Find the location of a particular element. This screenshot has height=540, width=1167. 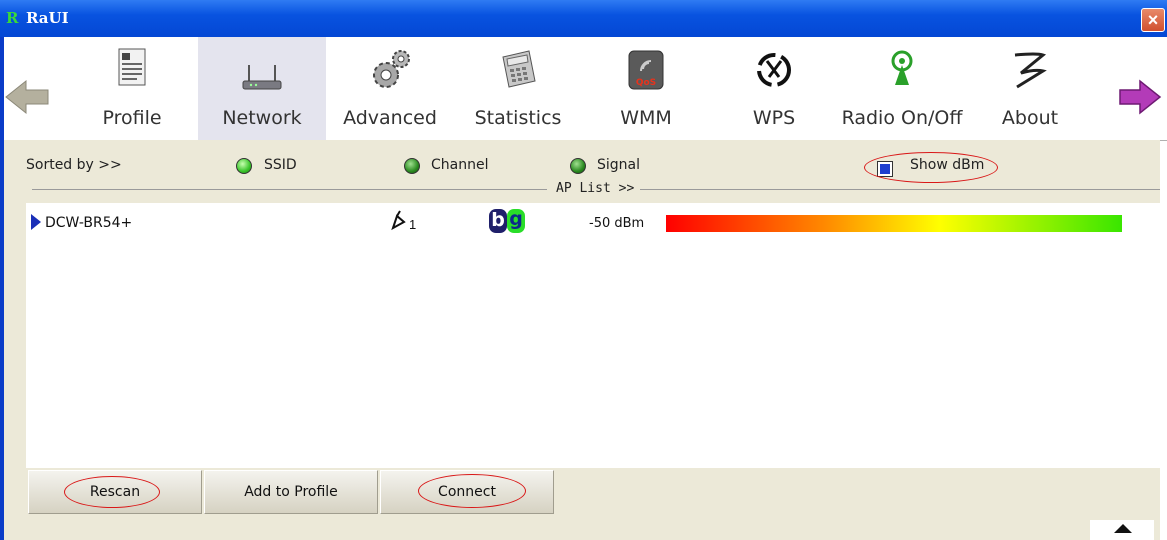

qos-icon: QoS is located at coordinates (646, 70).